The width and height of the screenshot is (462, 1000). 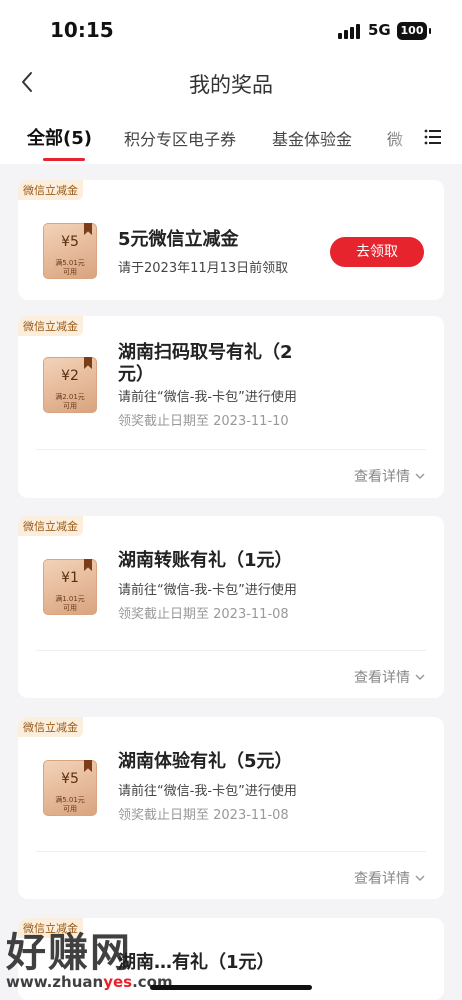 I want to click on menu-list-icon, so click(x=433, y=137).